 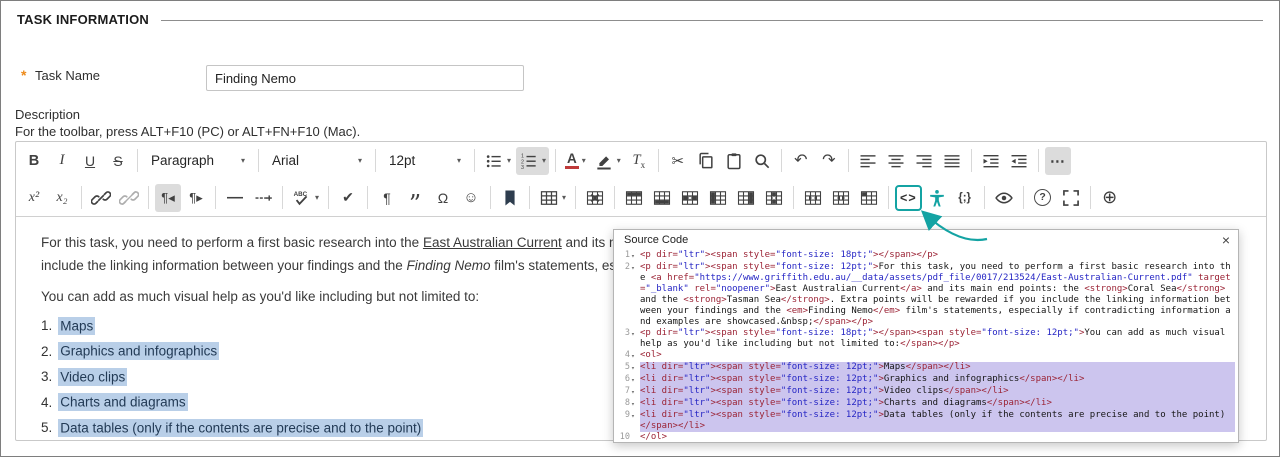 I want to click on outdent-button, so click(x=1019, y=161).